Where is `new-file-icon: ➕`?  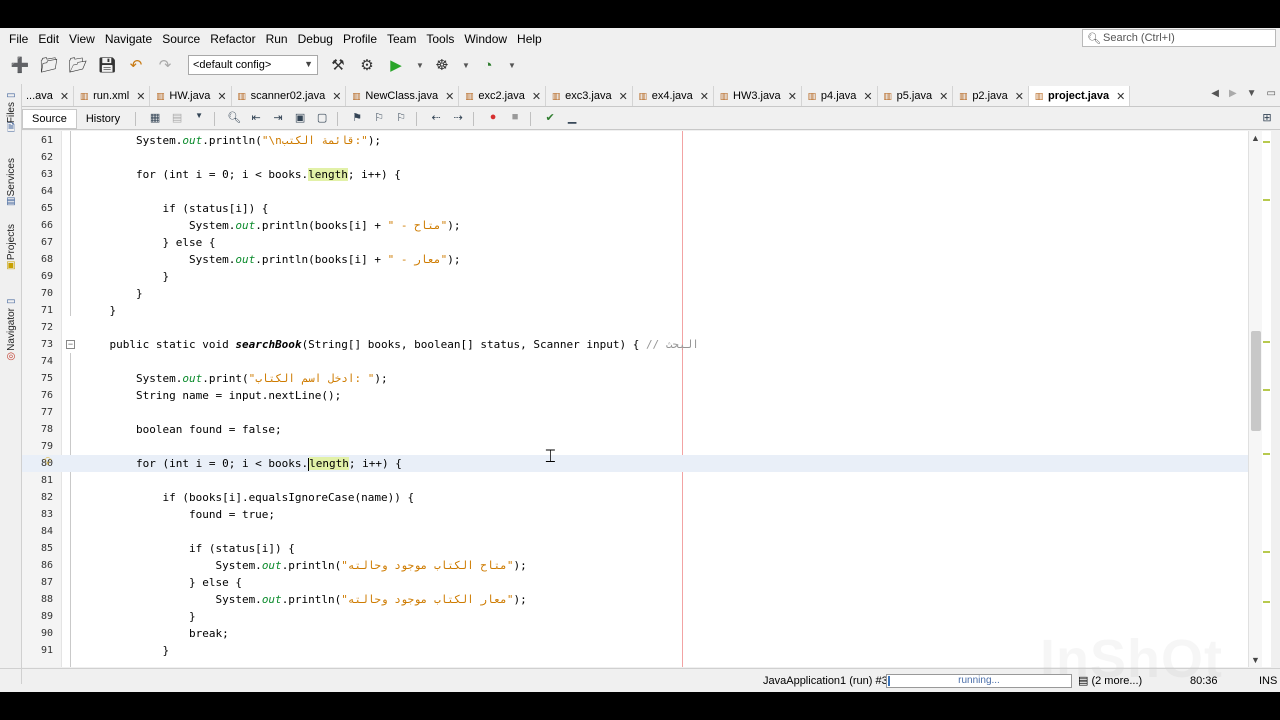
new-file-icon: ➕ is located at coordinates (20, 65).